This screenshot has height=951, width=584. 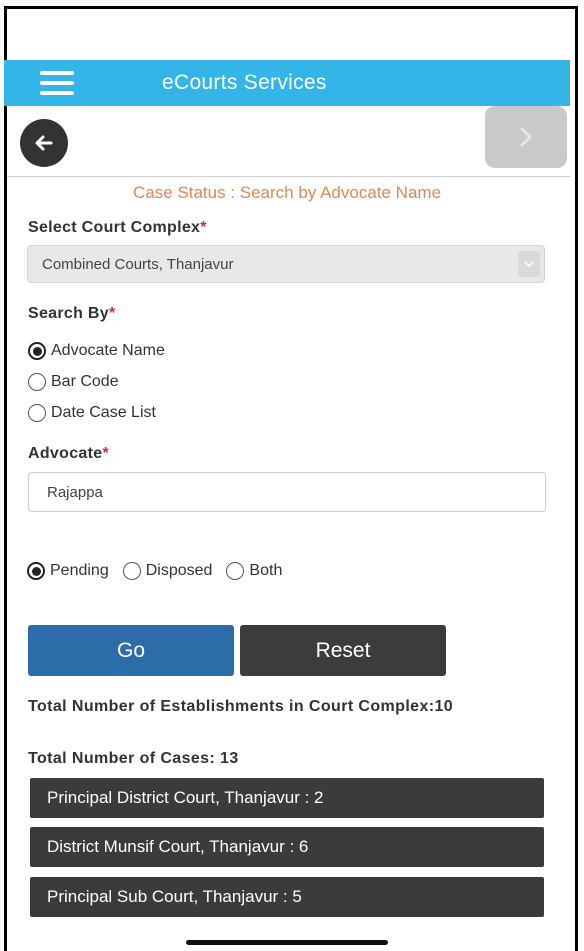 I want to click on court-complex-selected: Combined Courts, Thanjavur, so click(x=138, y=264).